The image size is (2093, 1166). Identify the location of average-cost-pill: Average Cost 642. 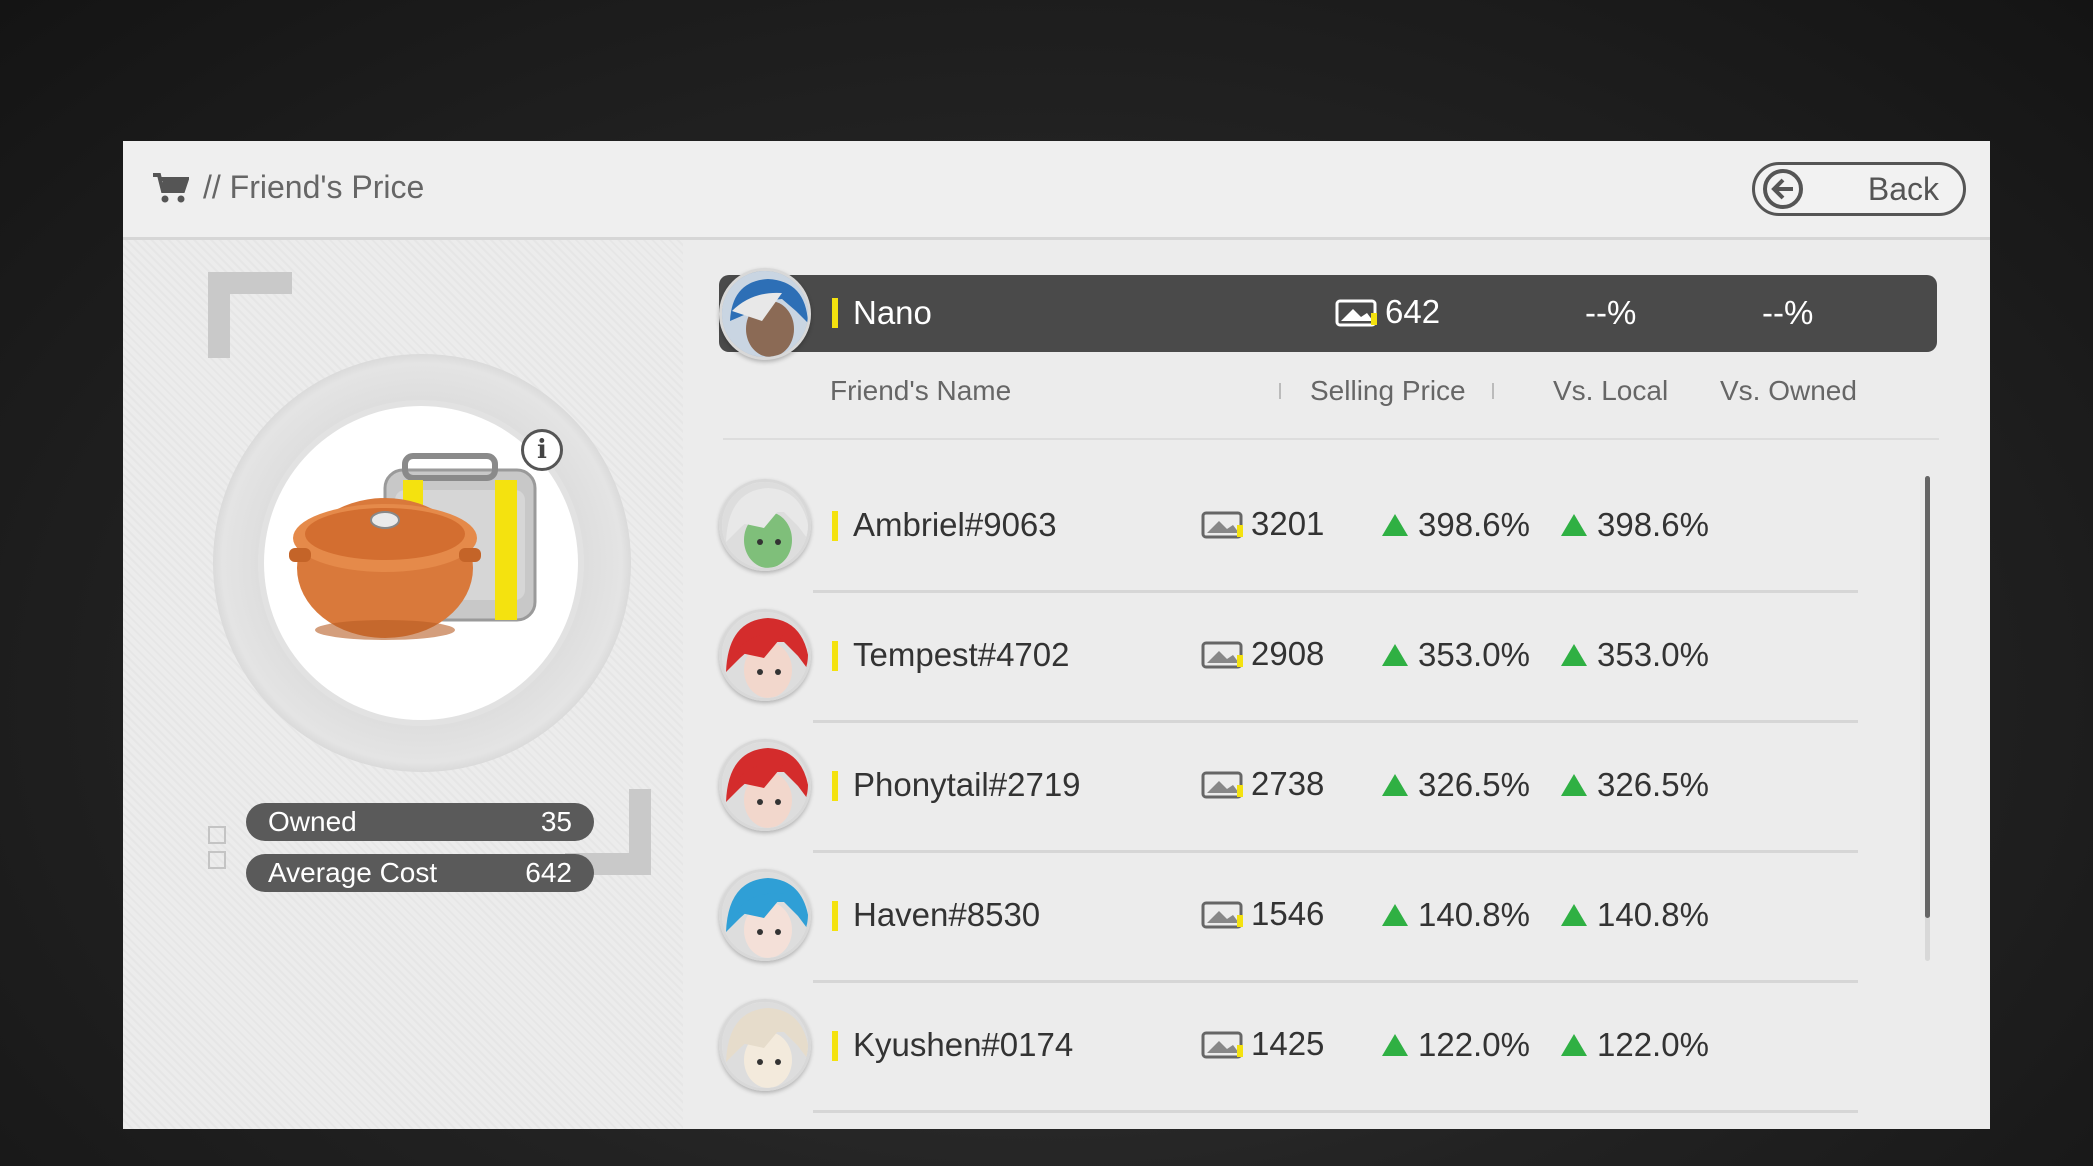
(420, 873).